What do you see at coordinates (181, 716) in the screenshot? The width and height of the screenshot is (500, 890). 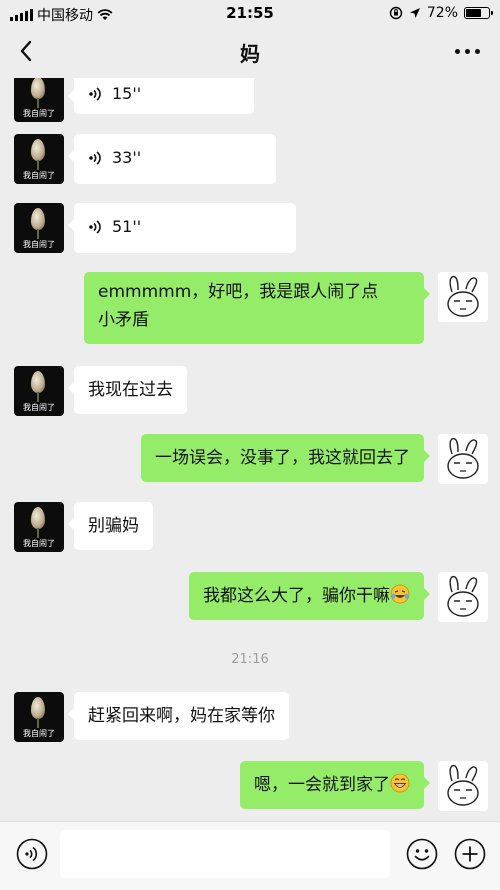 I see `message-text: 赶紧回来啊，妈在家等你` at bounding box center [181, 716].